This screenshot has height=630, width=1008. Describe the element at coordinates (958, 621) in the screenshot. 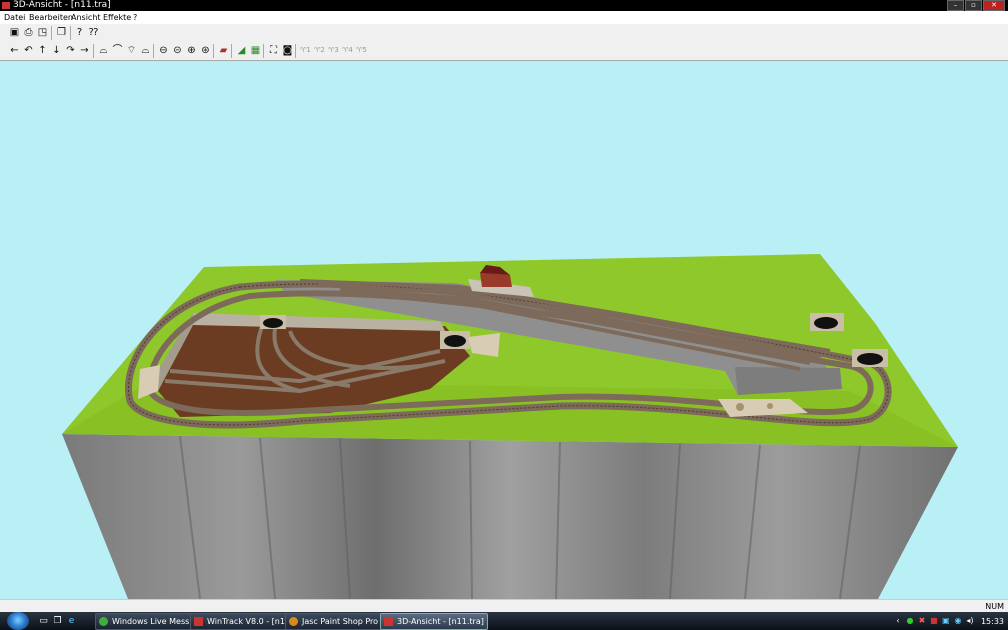

I see `tray-user-icon: ◉` at that location.